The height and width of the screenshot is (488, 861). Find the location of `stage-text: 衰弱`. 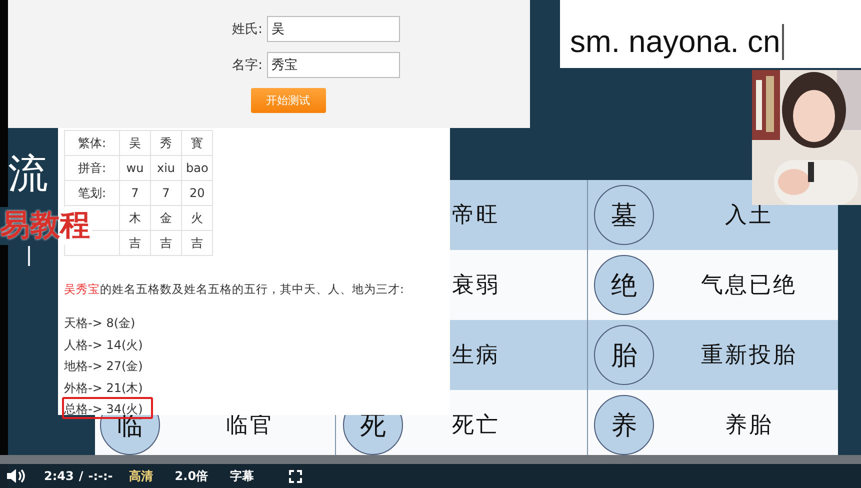

stage-text: 衰弱 is located at coordinates (476, 286).